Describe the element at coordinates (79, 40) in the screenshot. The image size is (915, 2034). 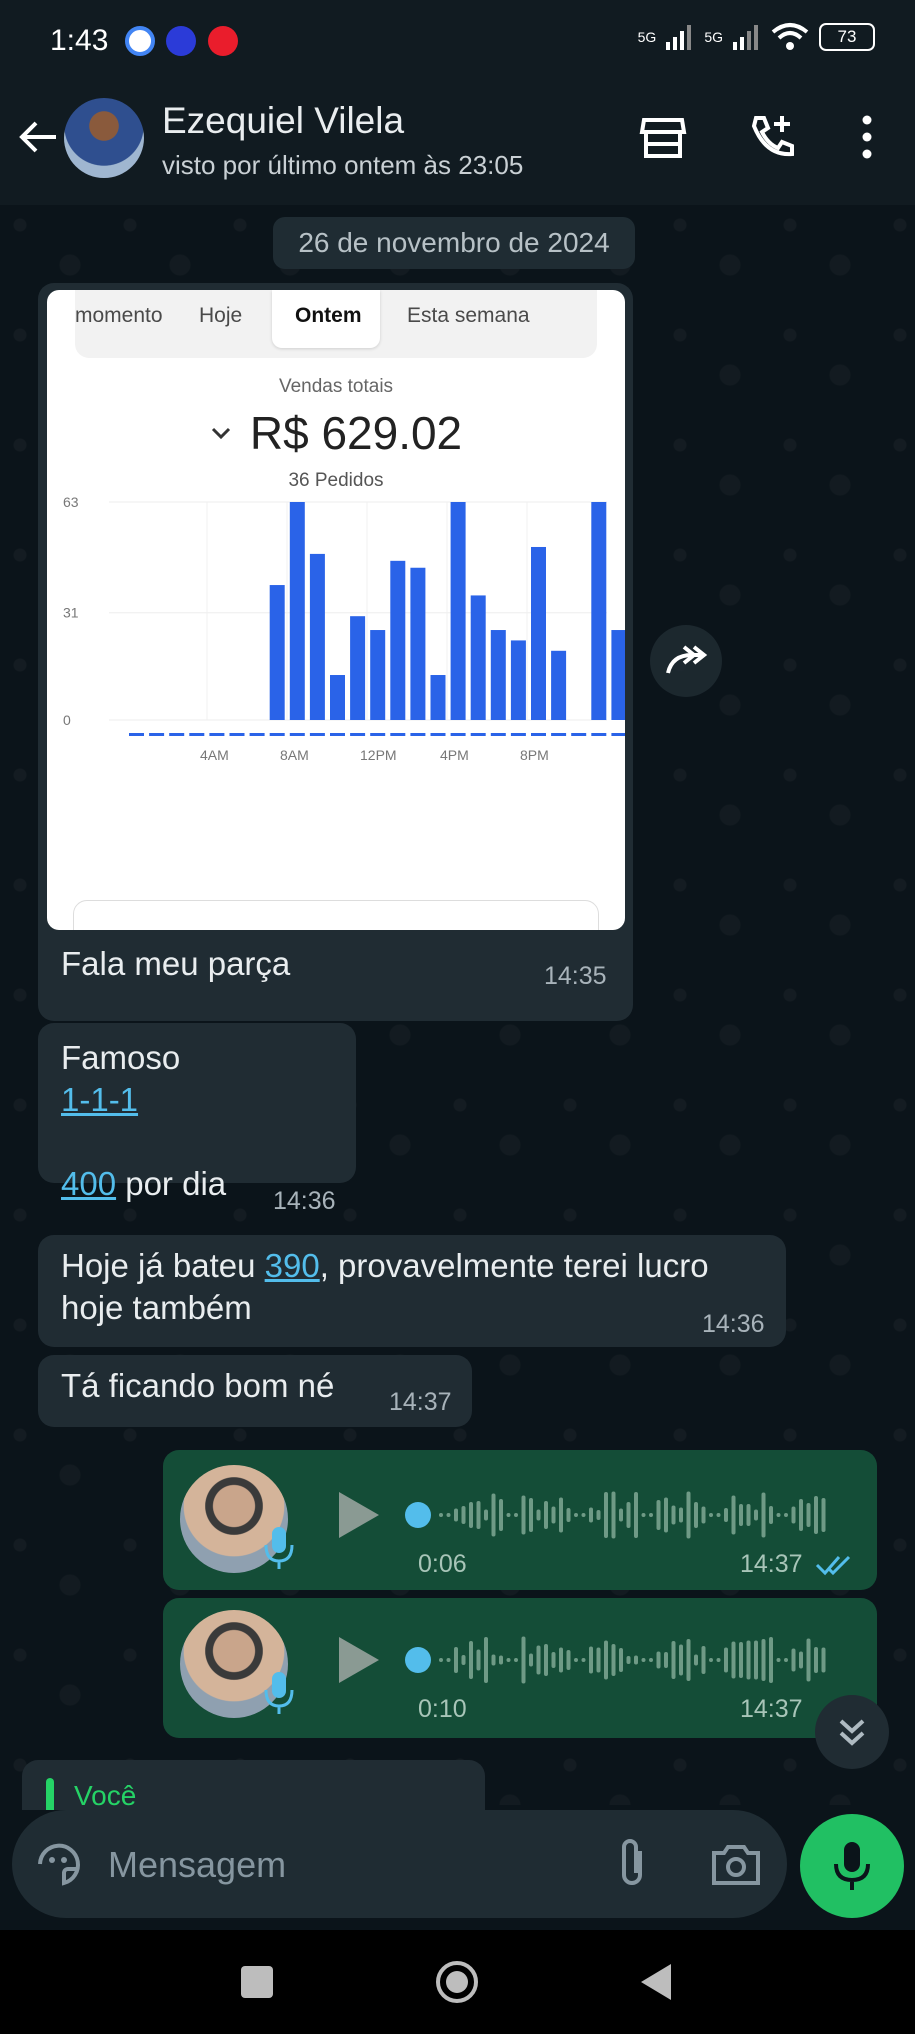
I see `clock: 1:43` at that location.